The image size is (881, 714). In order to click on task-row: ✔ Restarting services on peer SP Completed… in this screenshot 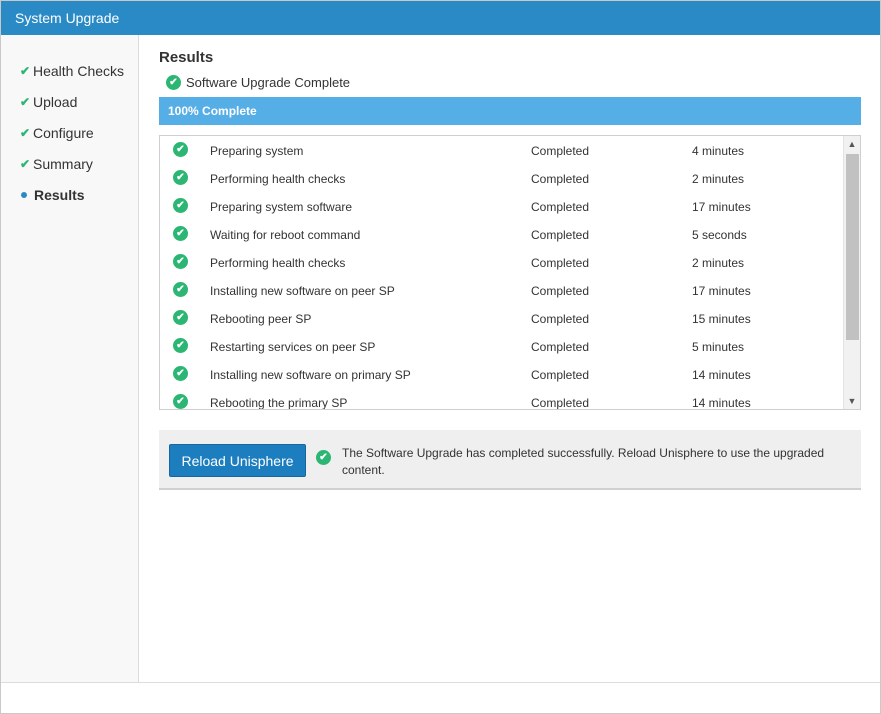, I will do `click(502, 346)`.